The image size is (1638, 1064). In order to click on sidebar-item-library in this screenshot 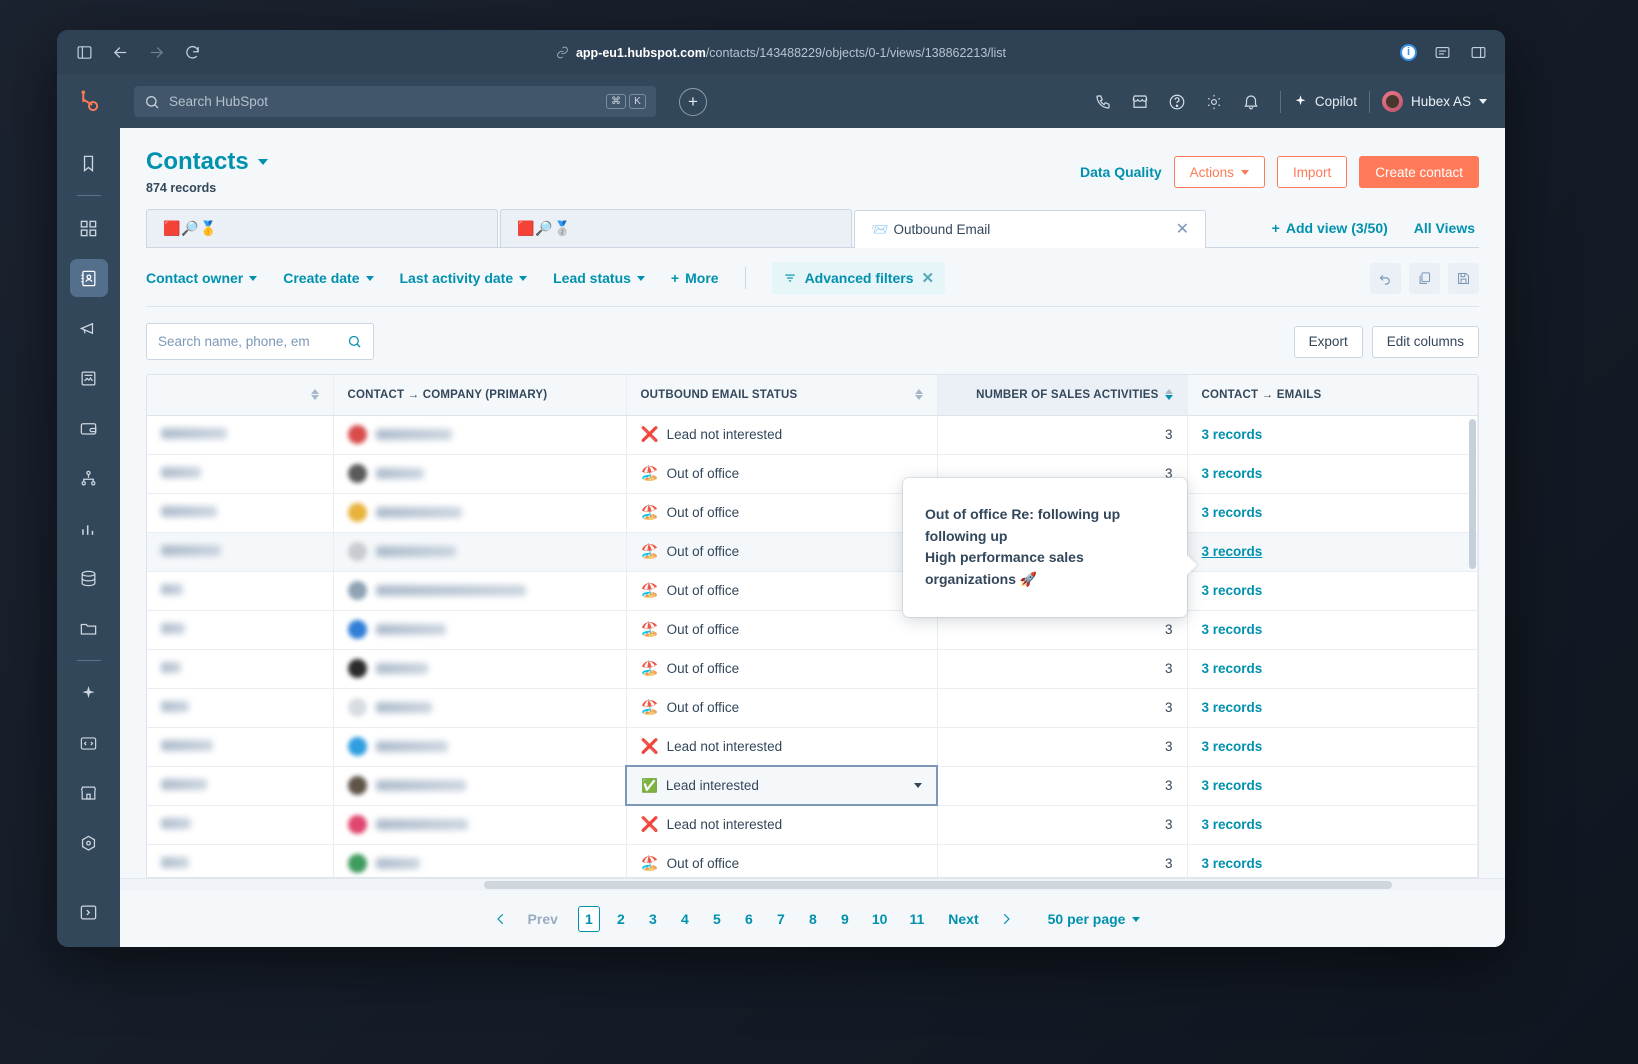, I will do `click(89, 628)`.